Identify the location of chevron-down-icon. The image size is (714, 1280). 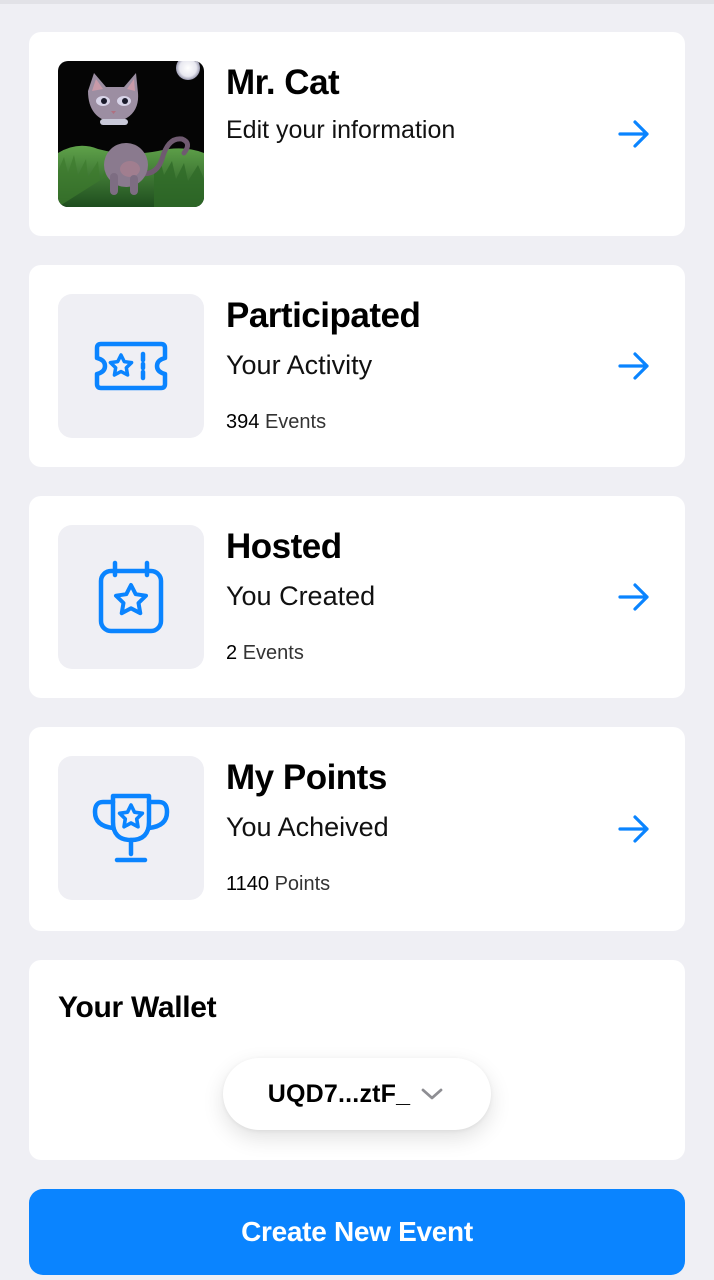
(432, 1094).